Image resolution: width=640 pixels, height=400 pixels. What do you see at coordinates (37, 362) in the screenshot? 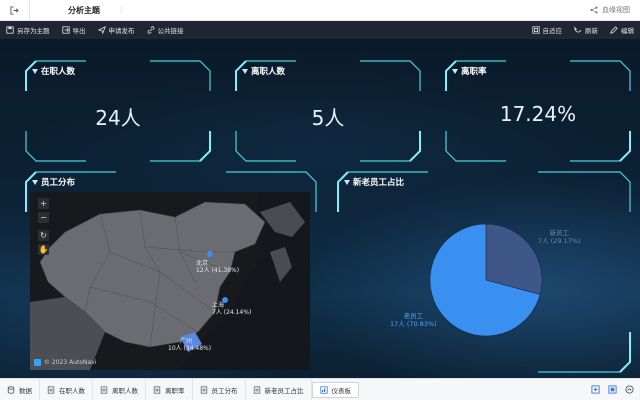
I see `amap-logo-icon` at bounding box center [37, 362].